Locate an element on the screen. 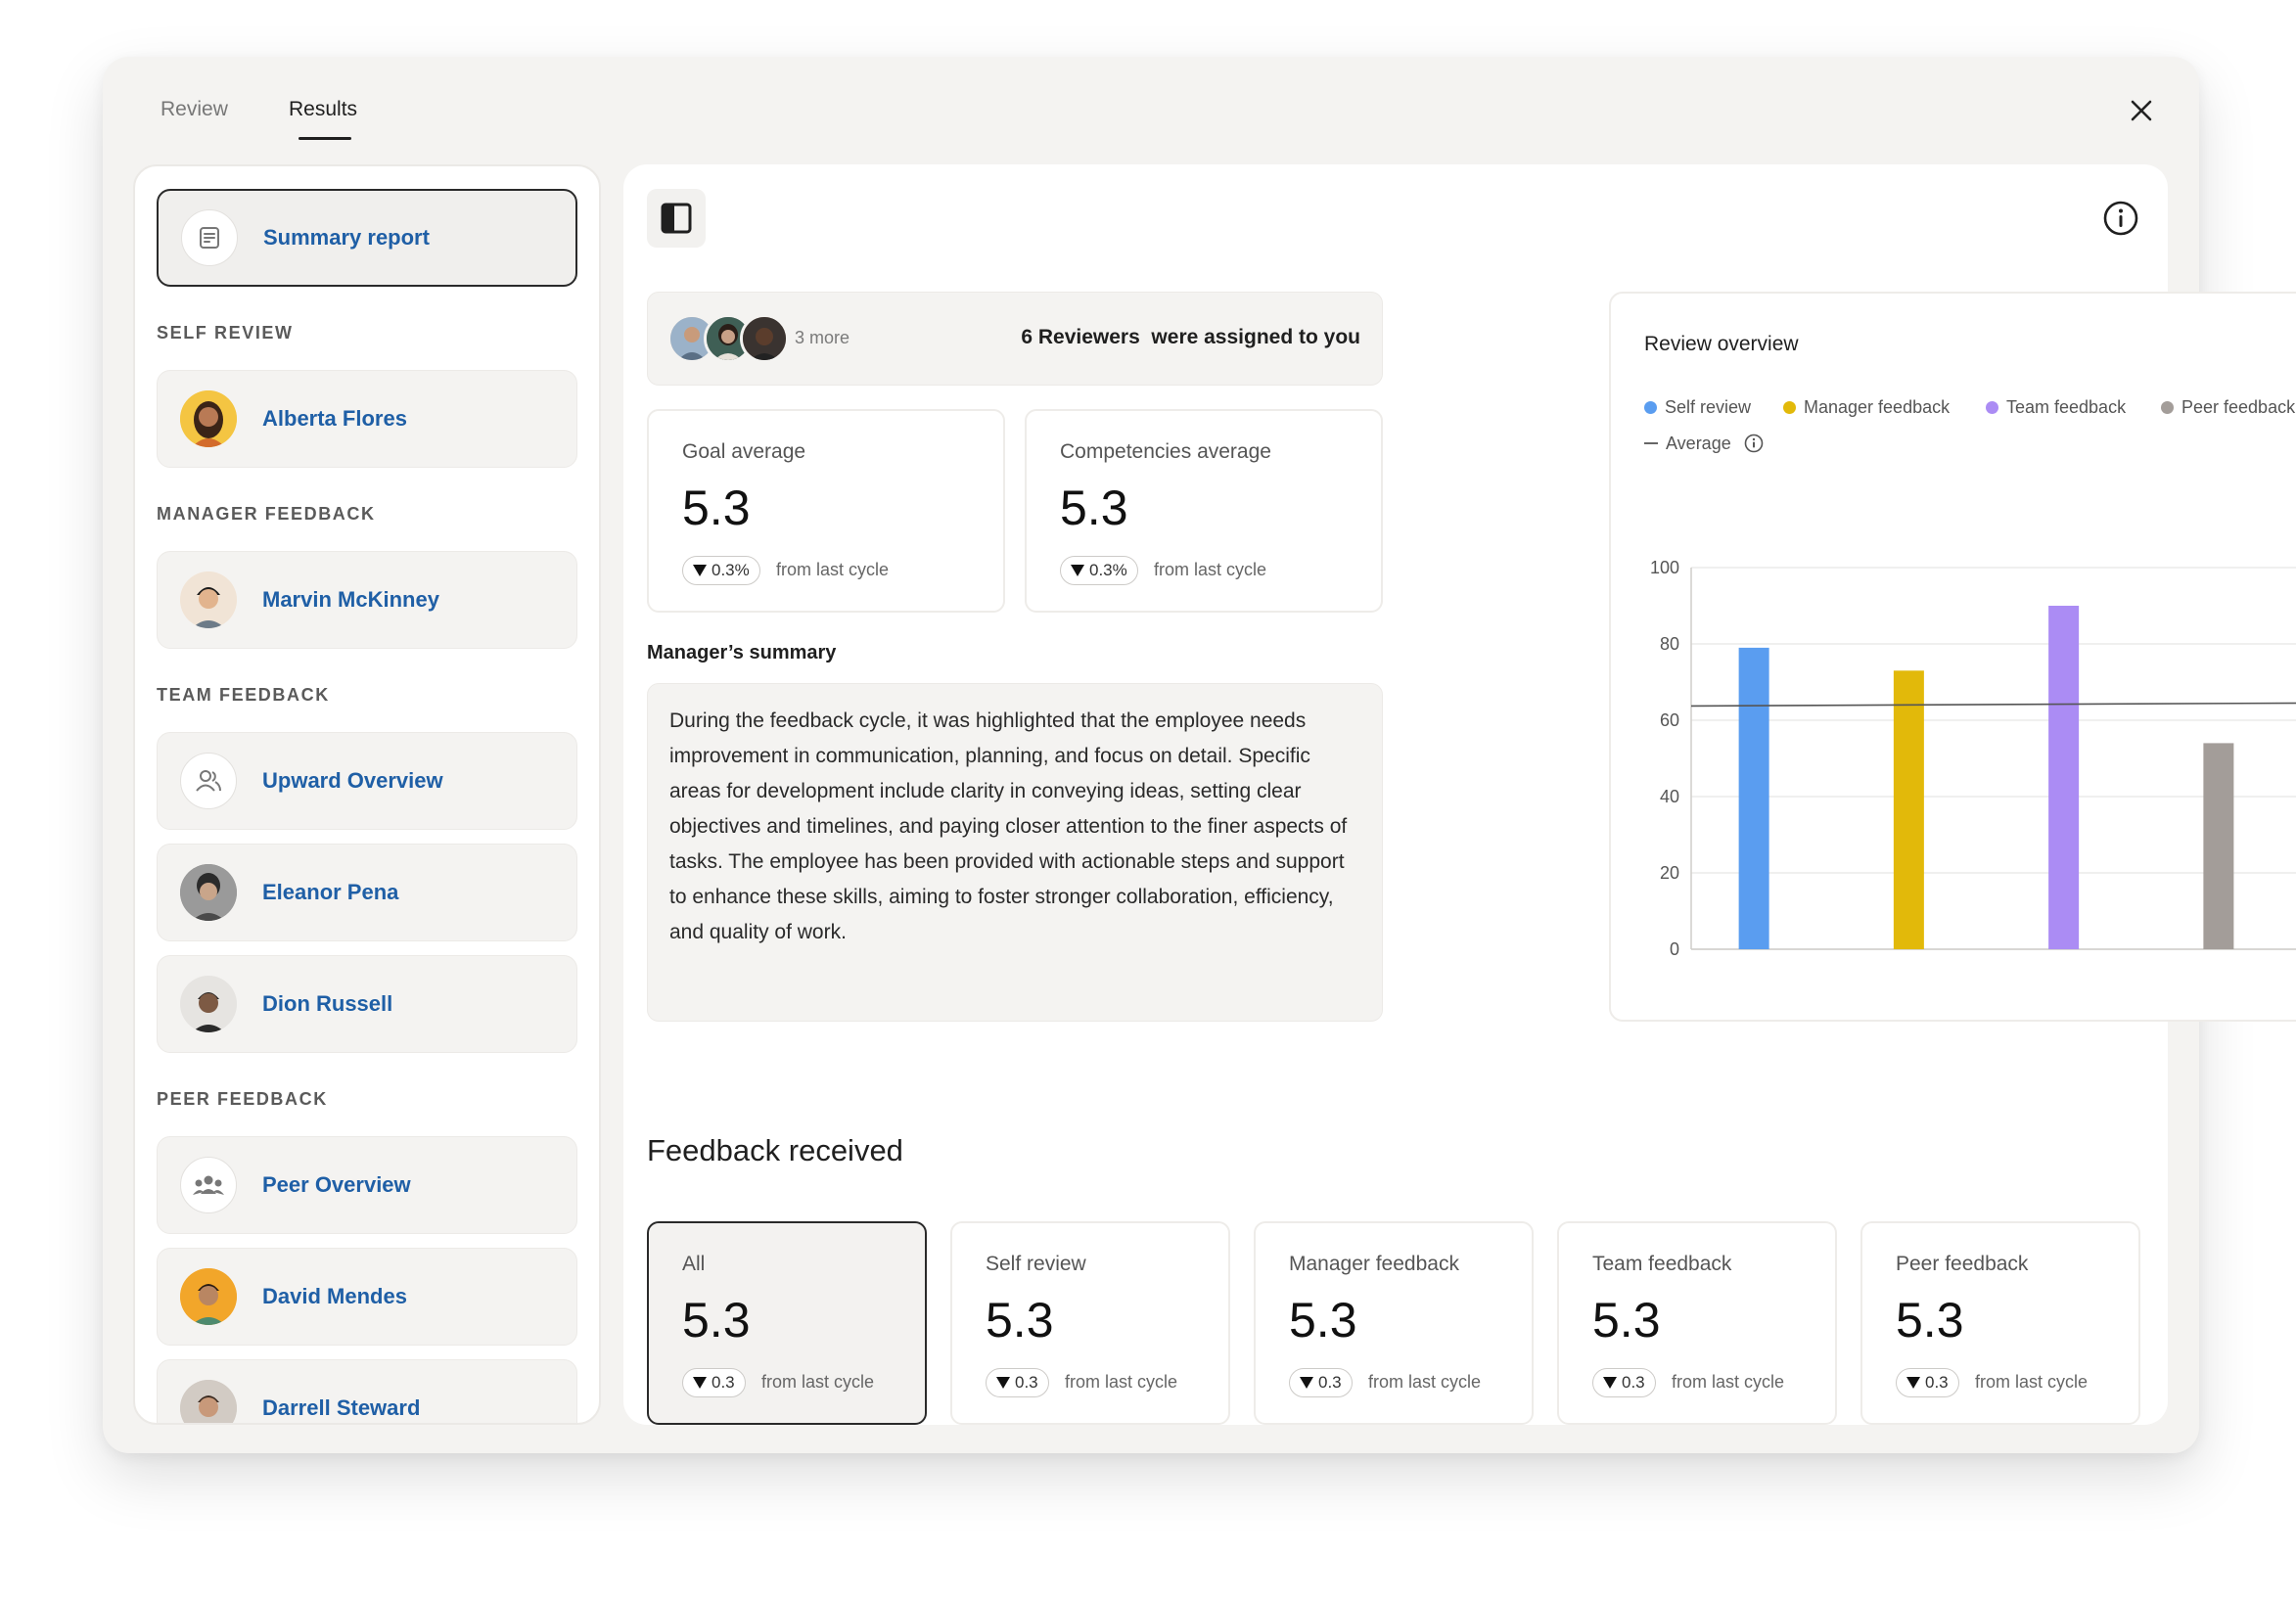 The height and width of the screenshot is (1600, 2296). y-tick-label: 40 is located at coordinates (1669, 797).